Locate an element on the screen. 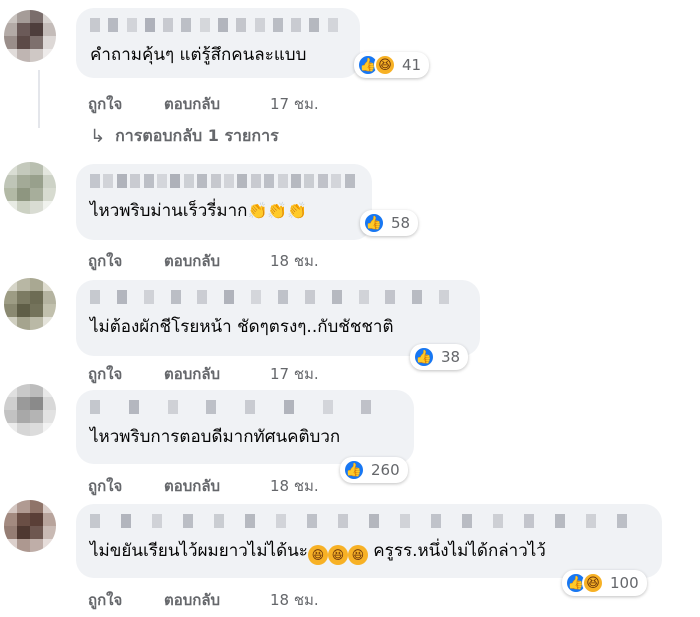  view-replies-link: ↳ การตอบกลับ 1 รายการ is located at coordinates (184, 136).